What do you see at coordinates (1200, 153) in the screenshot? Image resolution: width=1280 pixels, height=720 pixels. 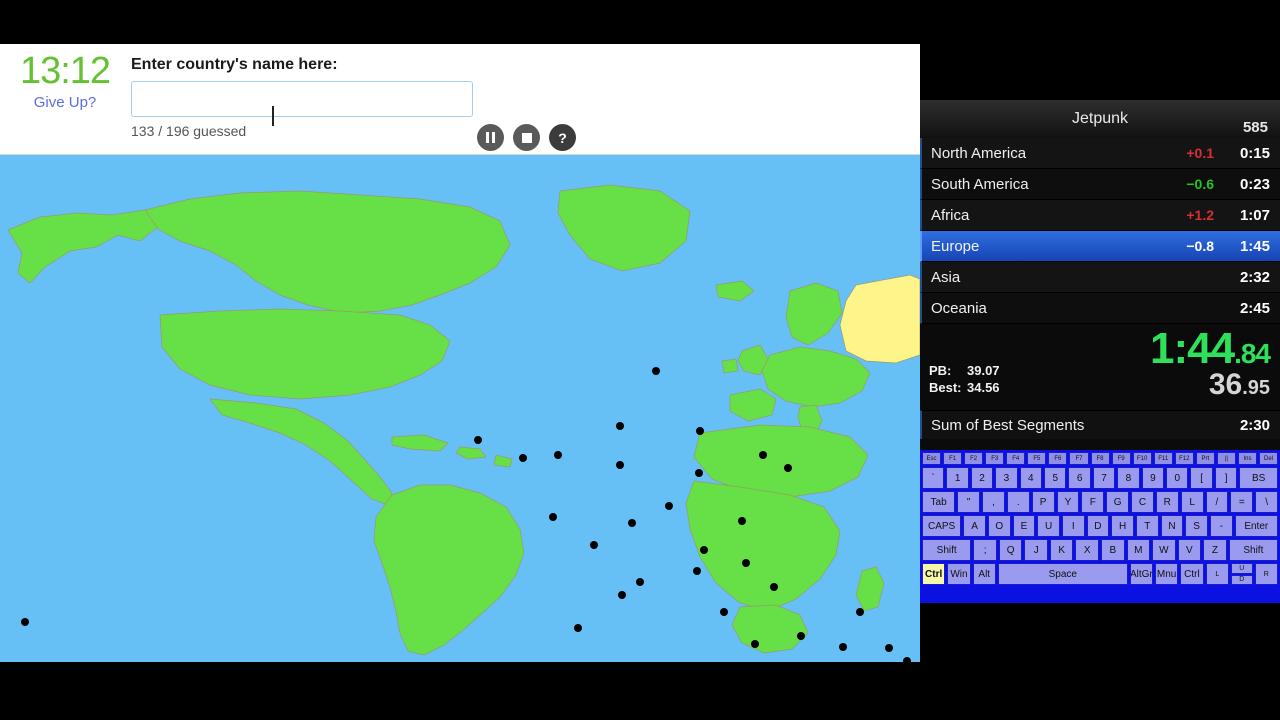 I see `split-delta: +0.1` at bounding box center [1200, 153].